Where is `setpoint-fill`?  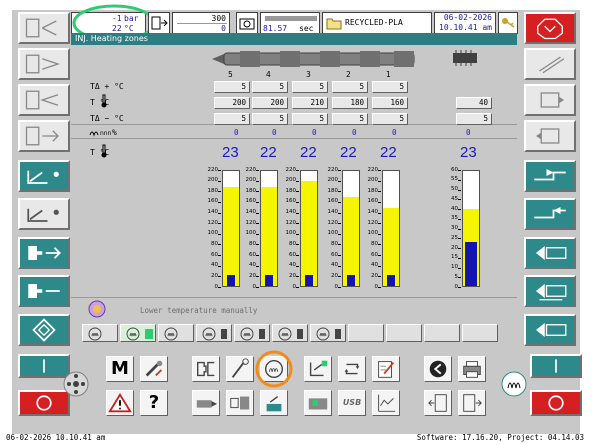 setpoint-fill is located at coordinates (231, 236).